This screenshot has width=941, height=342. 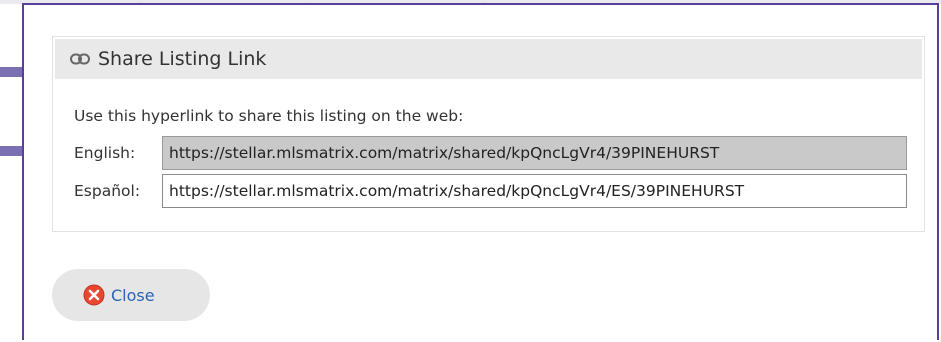 What do you see at coordinates (94, 295) in the screenshot?
I see `close-circle-icon` at bounding box center [94, 295].